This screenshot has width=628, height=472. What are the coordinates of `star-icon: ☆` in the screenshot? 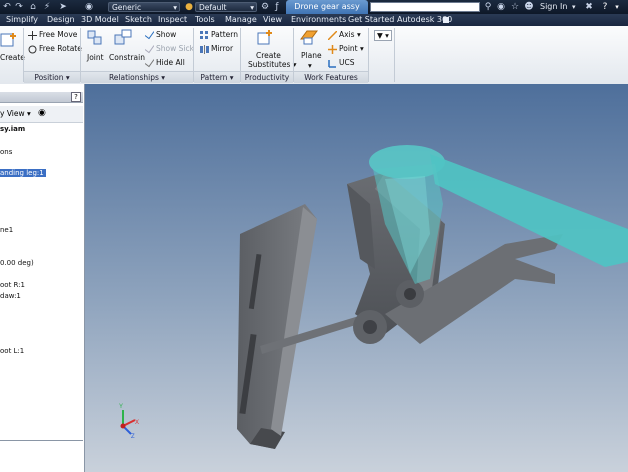 It's located at (515, 7).